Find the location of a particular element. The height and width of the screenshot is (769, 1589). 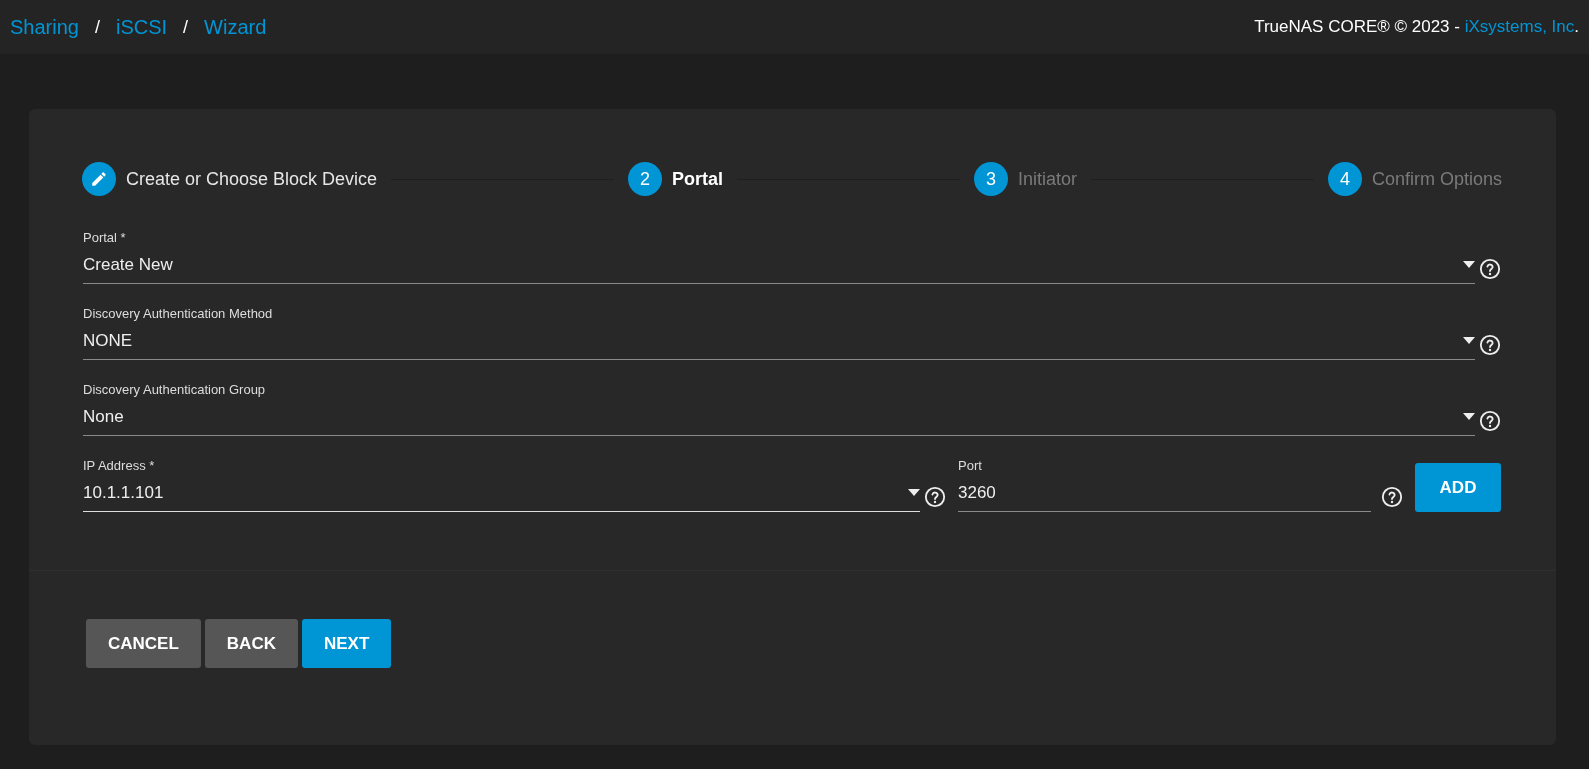

action-button: BACK is located at coordinates (251, 643).